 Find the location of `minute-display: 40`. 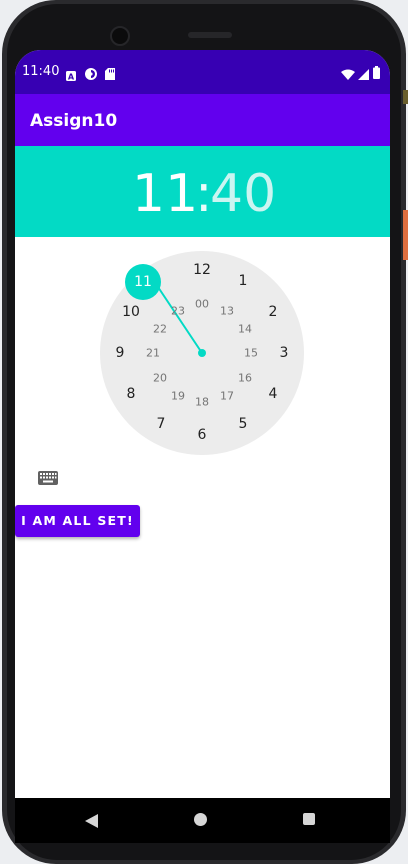

minute-display: 40 is located at coordinates (243, 194).